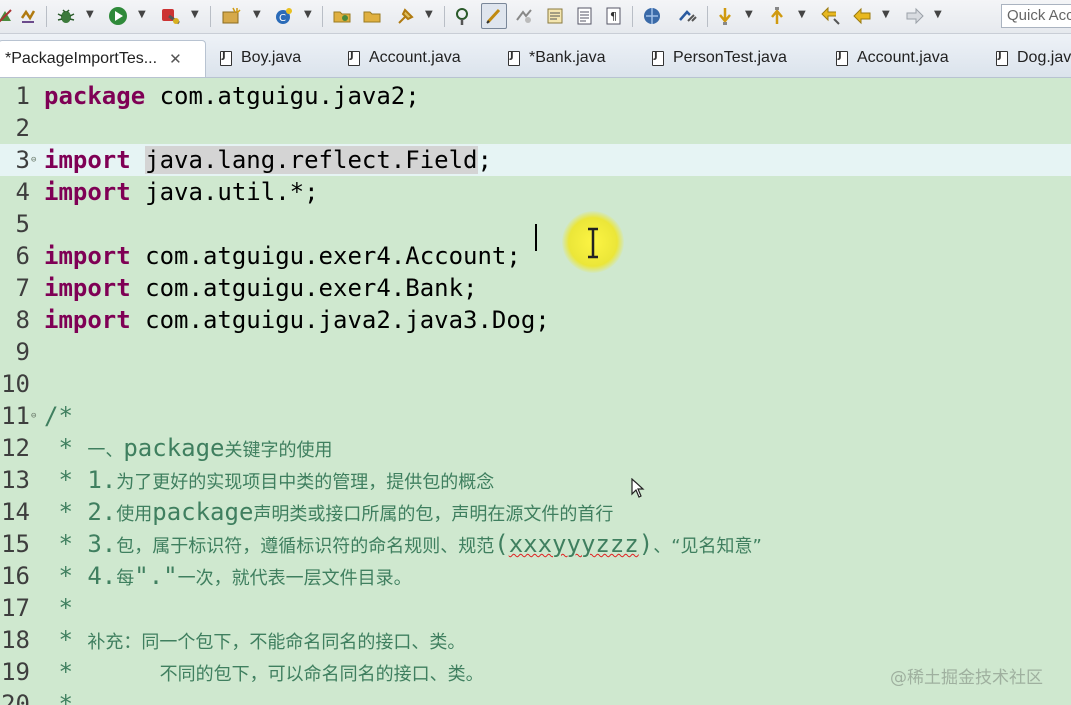 Image resolution: width=1071 pixels, height=705 pixels. Describe the element at coordinates (15, 512) in the screenshot. I see `line-number: 14` at that location.